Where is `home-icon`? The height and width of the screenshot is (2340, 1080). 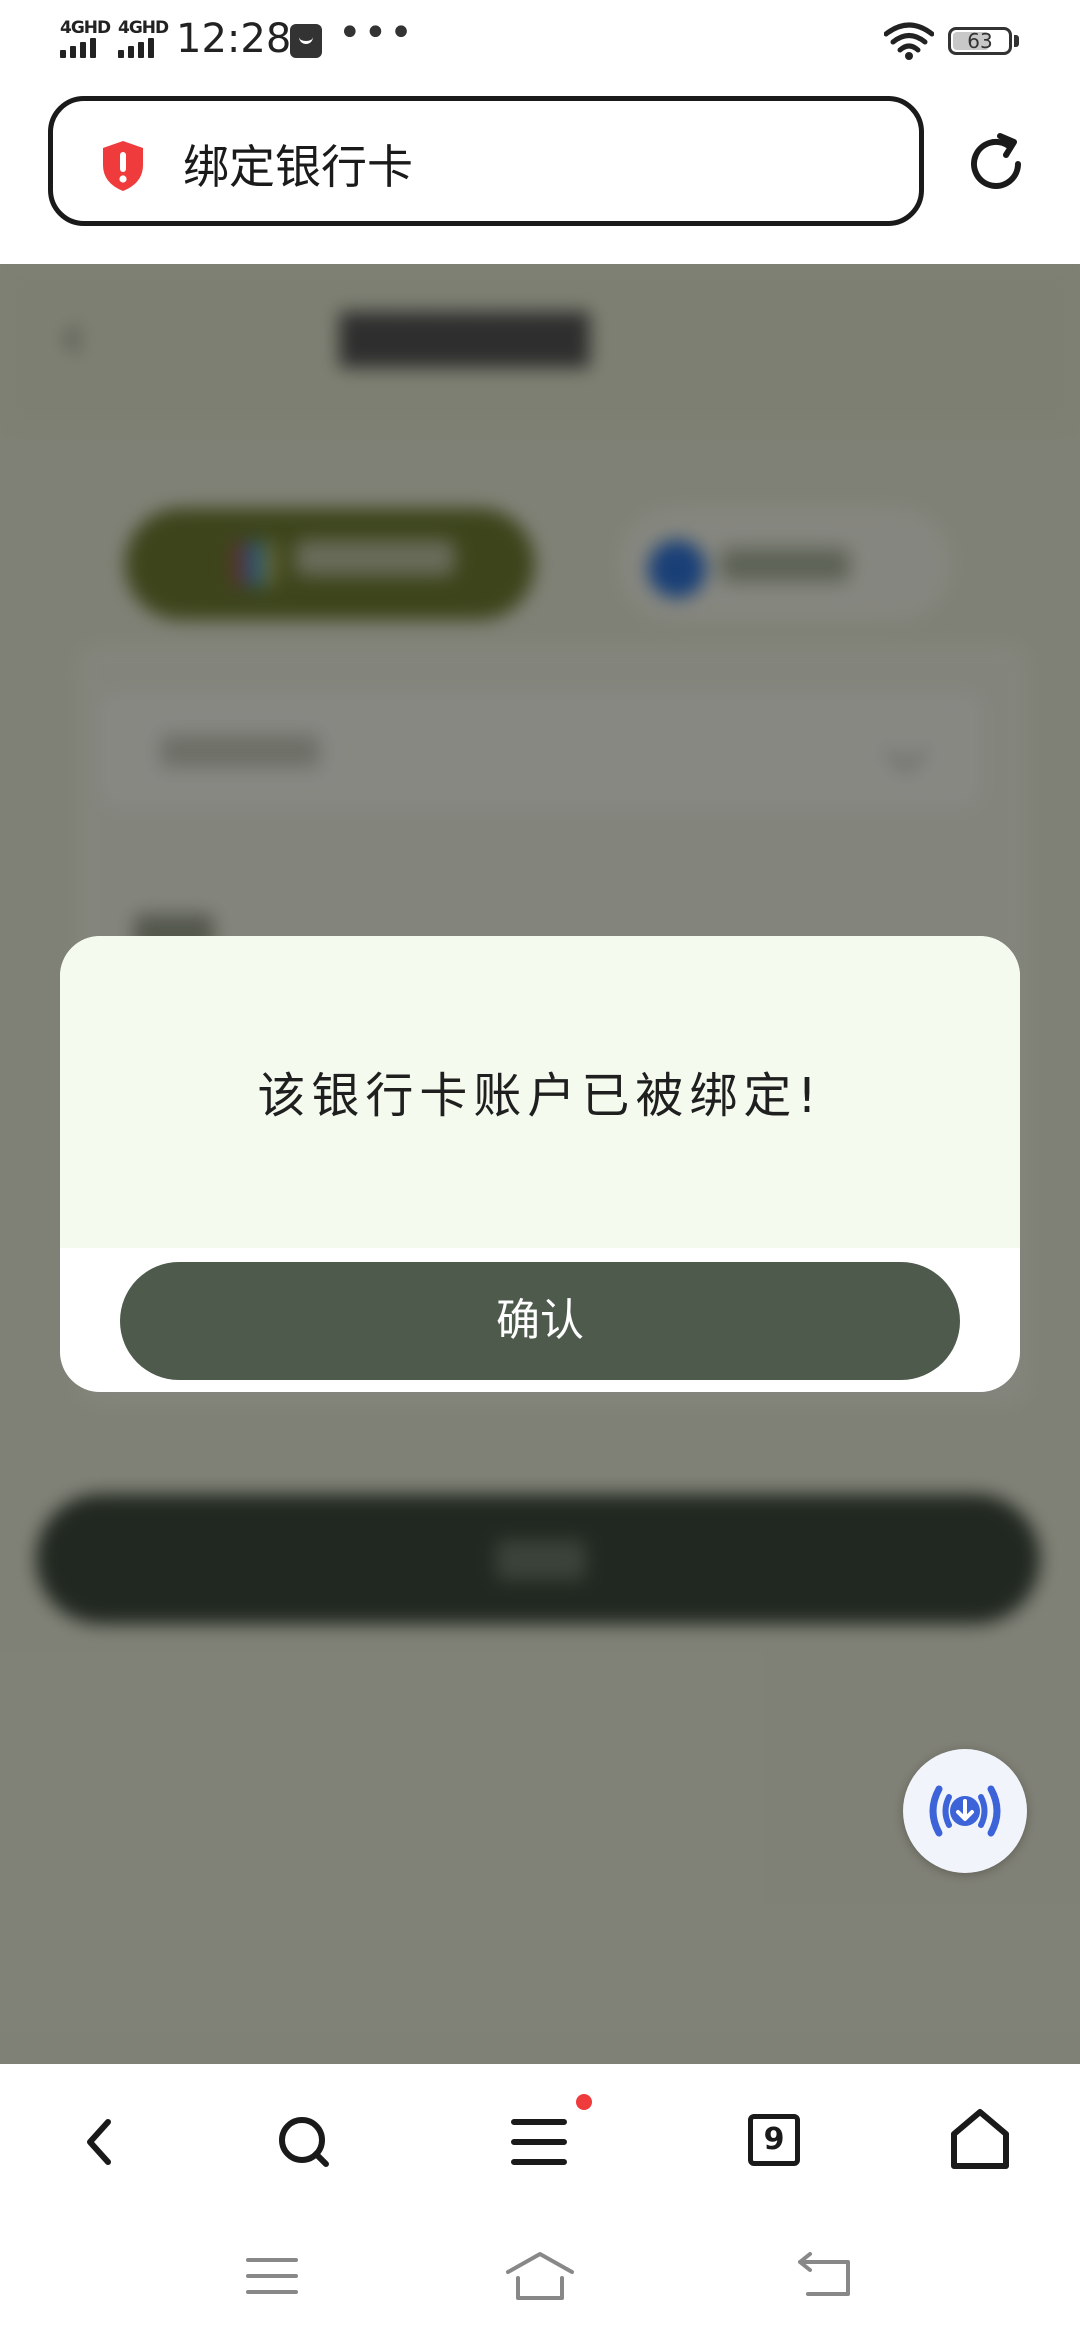 home-icon is located at coordinates (980, 2140).